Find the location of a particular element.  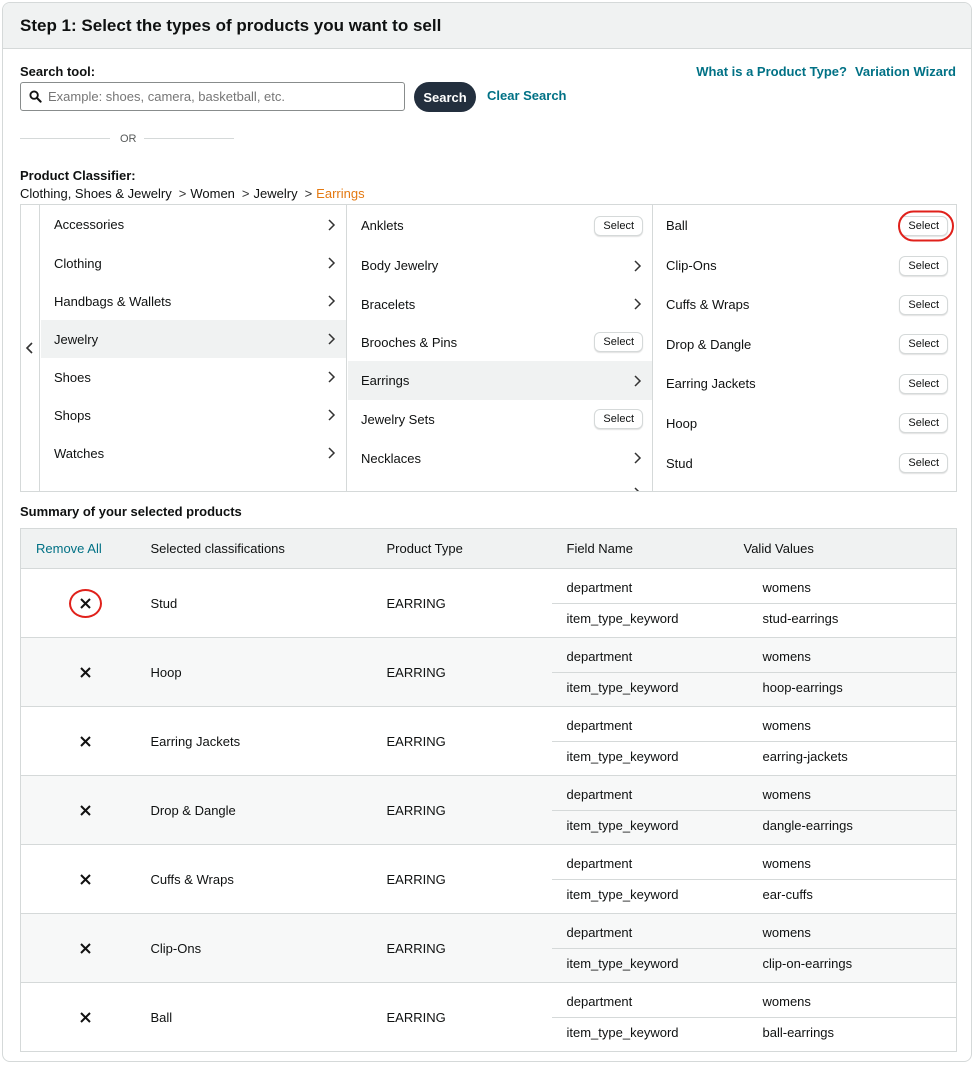

category-item-ball: Ball Select is located at coordinates (804, 225).